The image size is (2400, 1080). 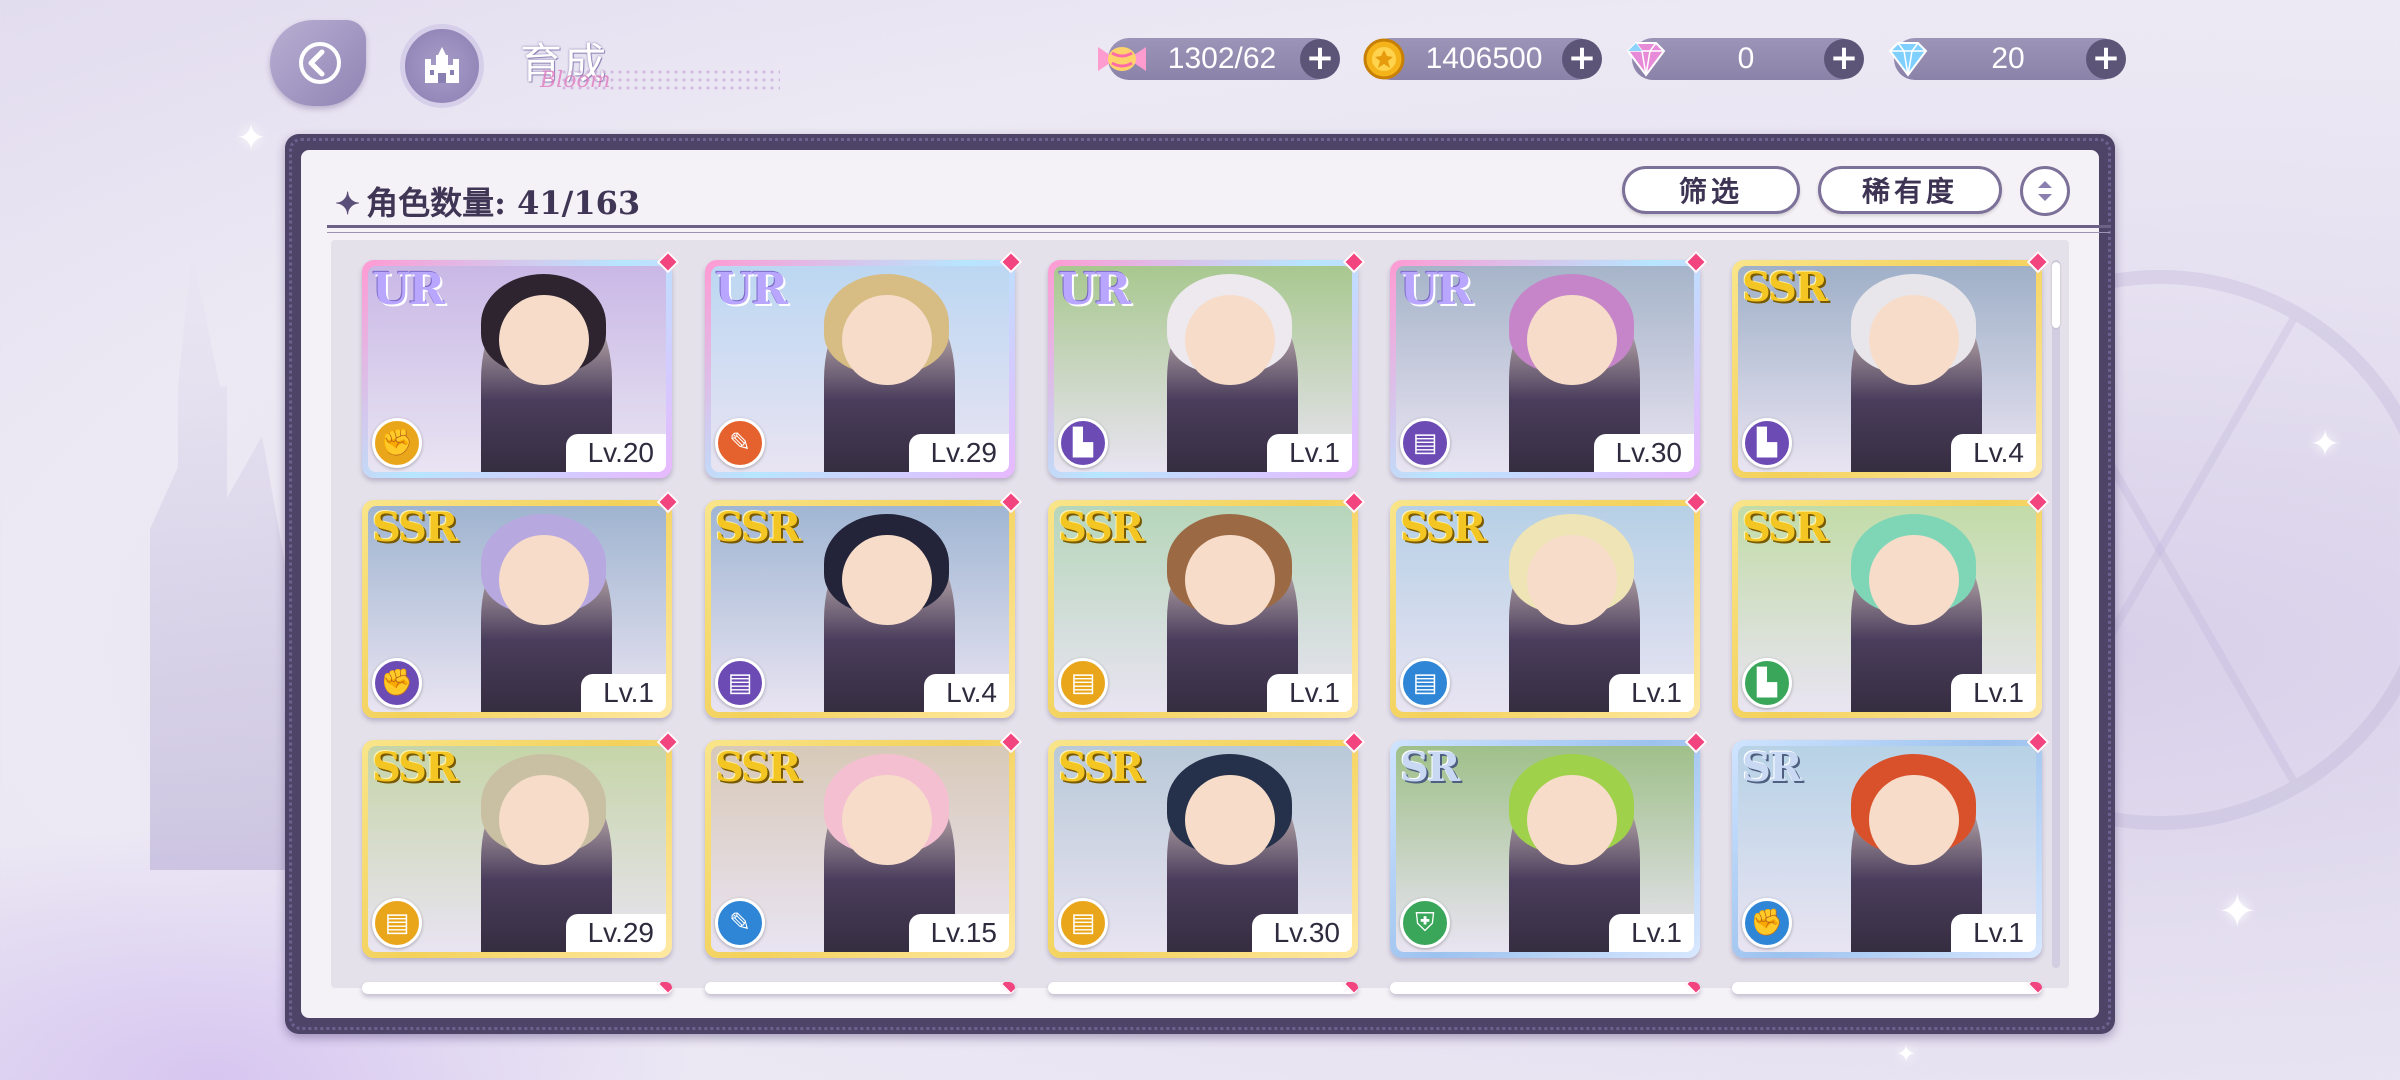 I want to click on character-card: SR ✊ Lv.1, so click(x=1891, y=844).